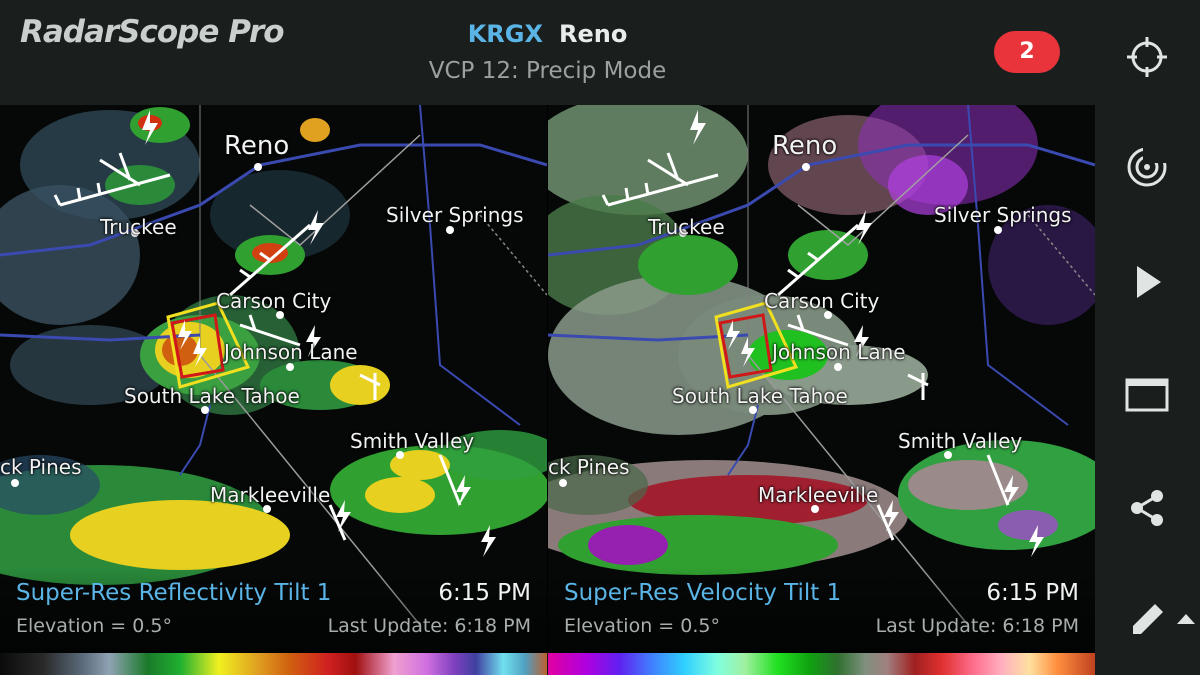 The image size is (1200, 675). Describe the element at coordinates (173, 593) in the screenshot. I see `product-name: Super-Res Reflectivity Tilt 1` at that location.